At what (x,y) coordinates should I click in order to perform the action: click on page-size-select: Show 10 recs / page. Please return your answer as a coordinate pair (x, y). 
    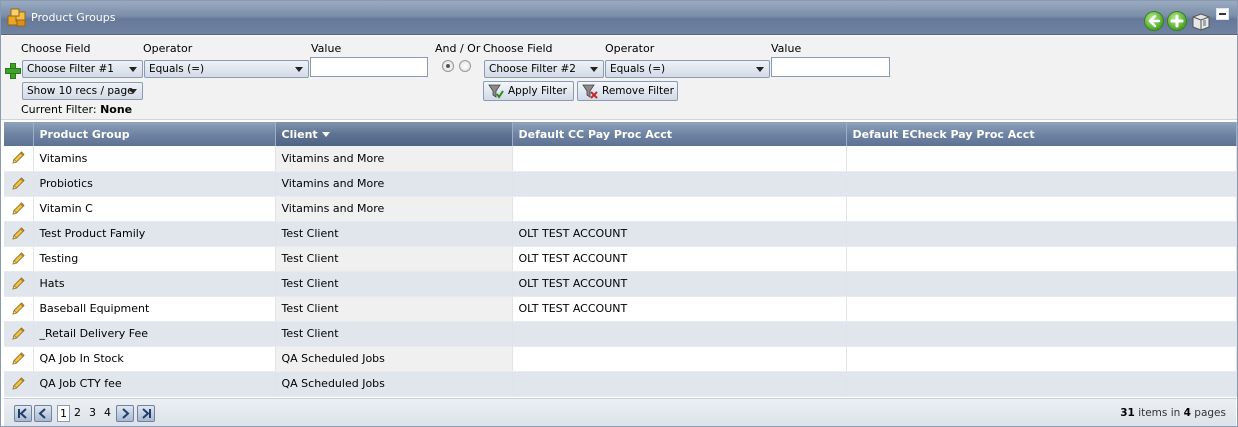
    Looking at the image, I should click on (82, 91).